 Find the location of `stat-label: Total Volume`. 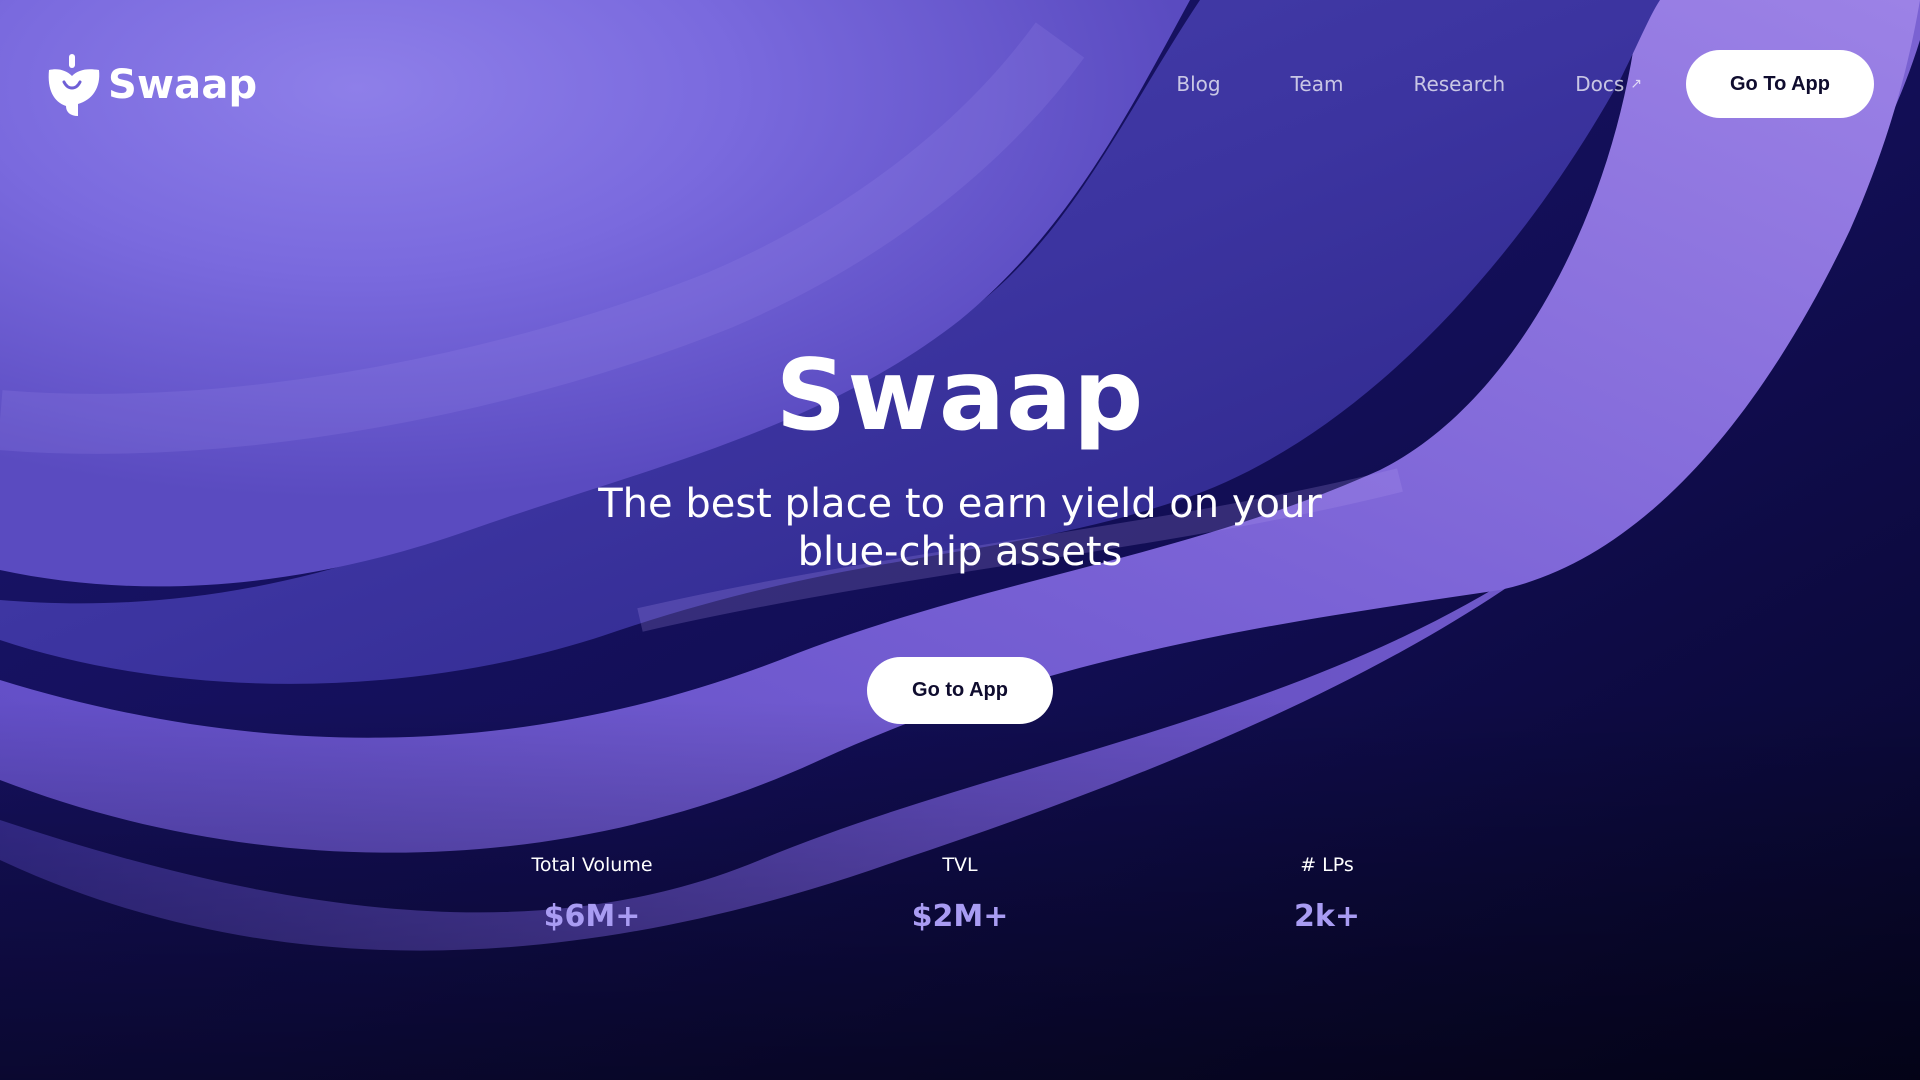

stat-label: Total Volume is located at coordinates (592, 865).